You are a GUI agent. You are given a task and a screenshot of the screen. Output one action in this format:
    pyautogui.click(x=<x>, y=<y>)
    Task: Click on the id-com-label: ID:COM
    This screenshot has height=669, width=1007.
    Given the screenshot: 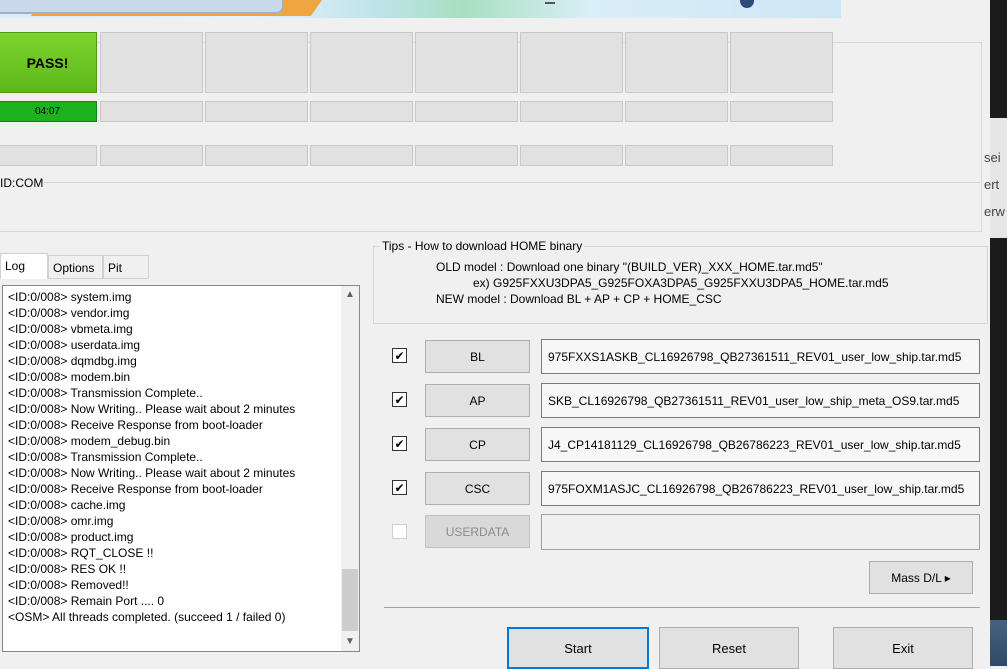 What is the action you would take?
    pyautogui.click(x=22, y=183)
    